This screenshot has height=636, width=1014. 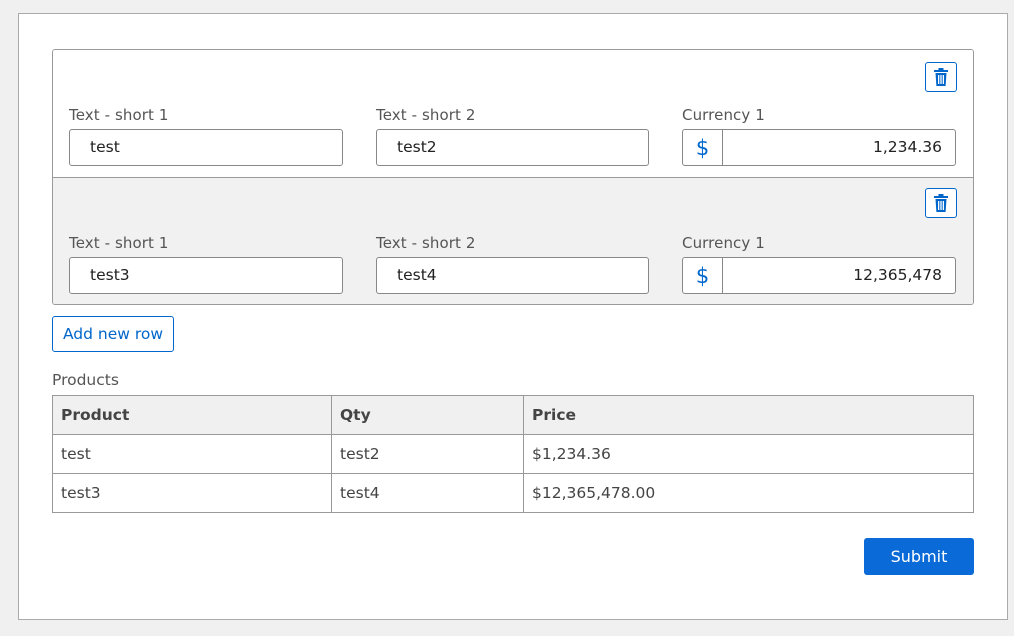 I want to click on table-row: test test2 $1,234.36, so click(x=513, y=454).